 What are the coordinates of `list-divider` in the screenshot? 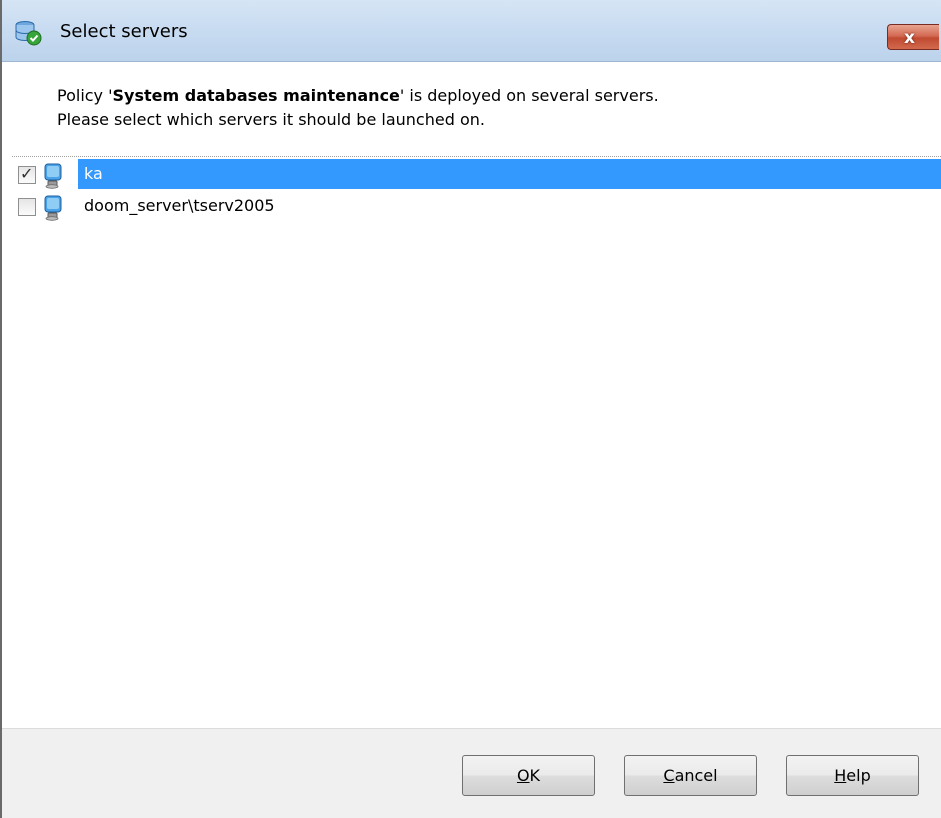 It's located at (476, 156).